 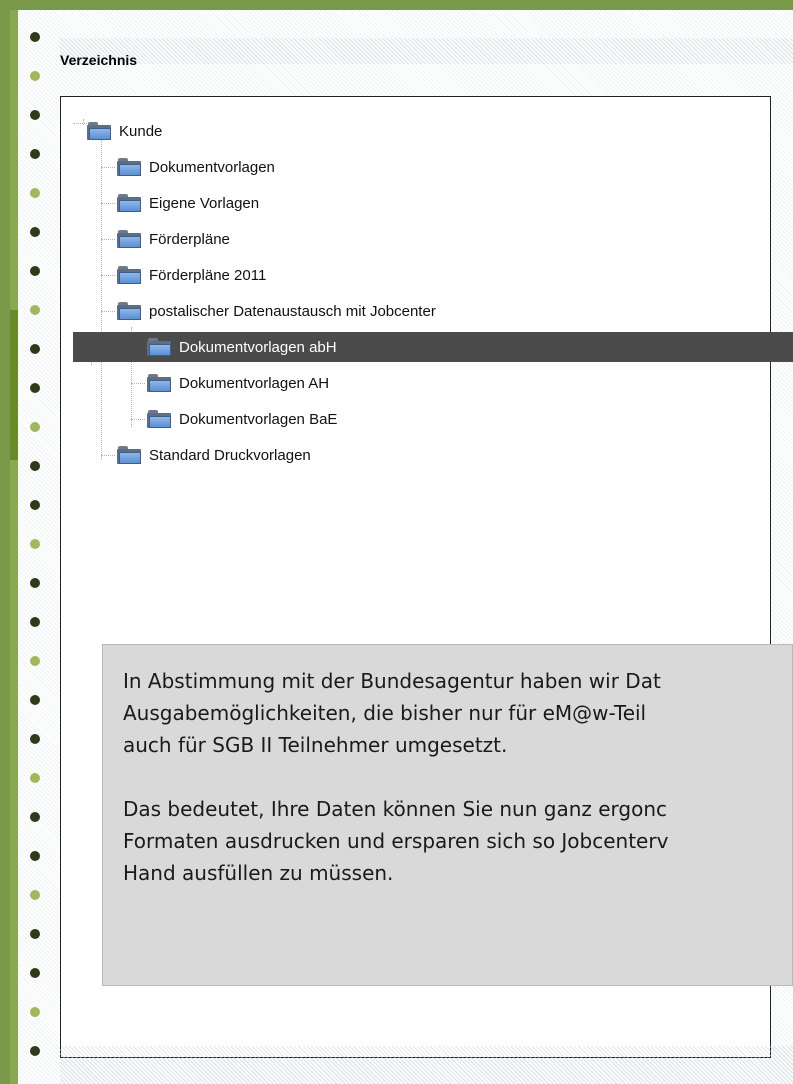 What do you see at coordinates (427, 131) in the screenshot?
I see `tree-item: Kunde` at bounding box center [427, 131].